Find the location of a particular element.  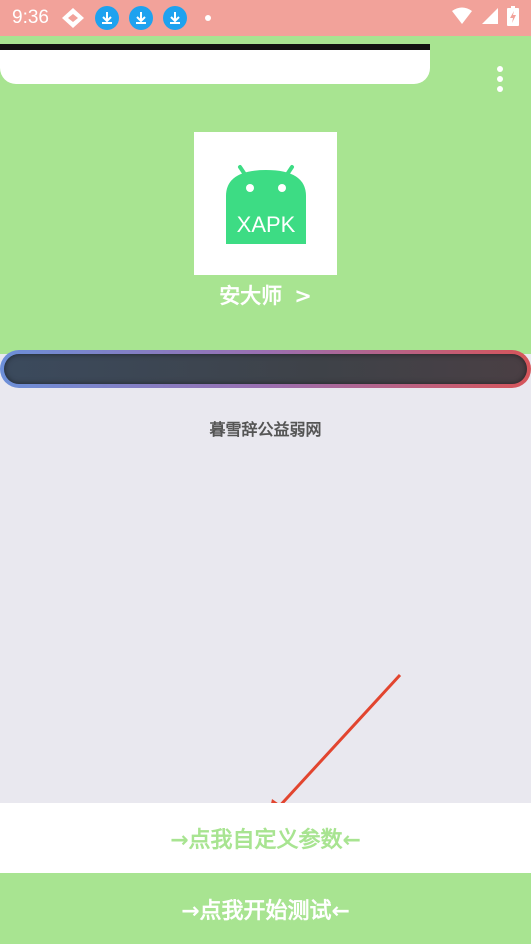

wifi-icon is located at coordinates (462, 18).